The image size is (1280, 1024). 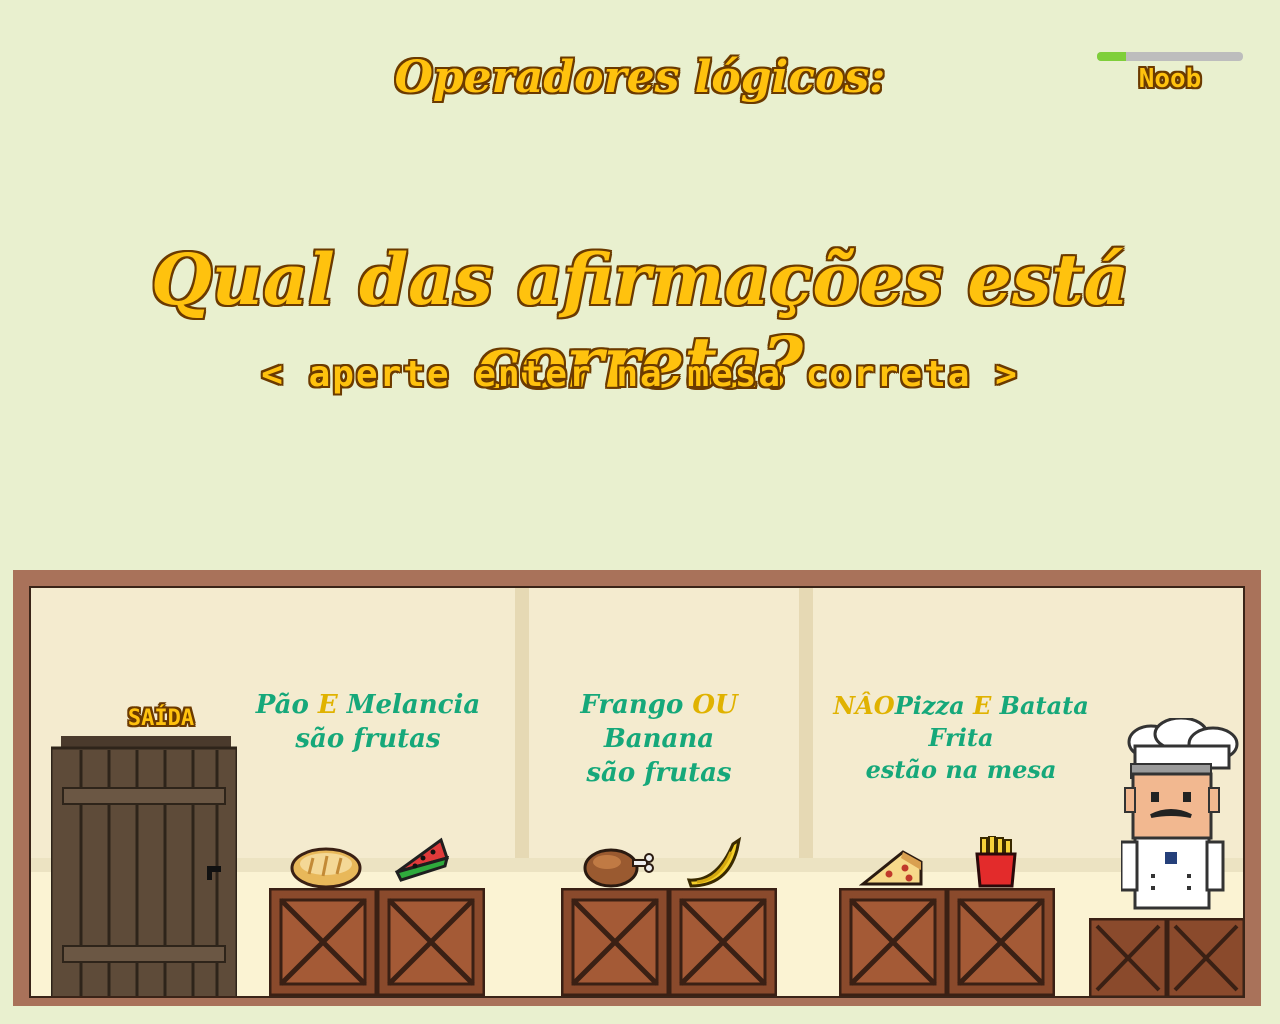 I want to click on watermelon-icon, so click(x=422, y=859).